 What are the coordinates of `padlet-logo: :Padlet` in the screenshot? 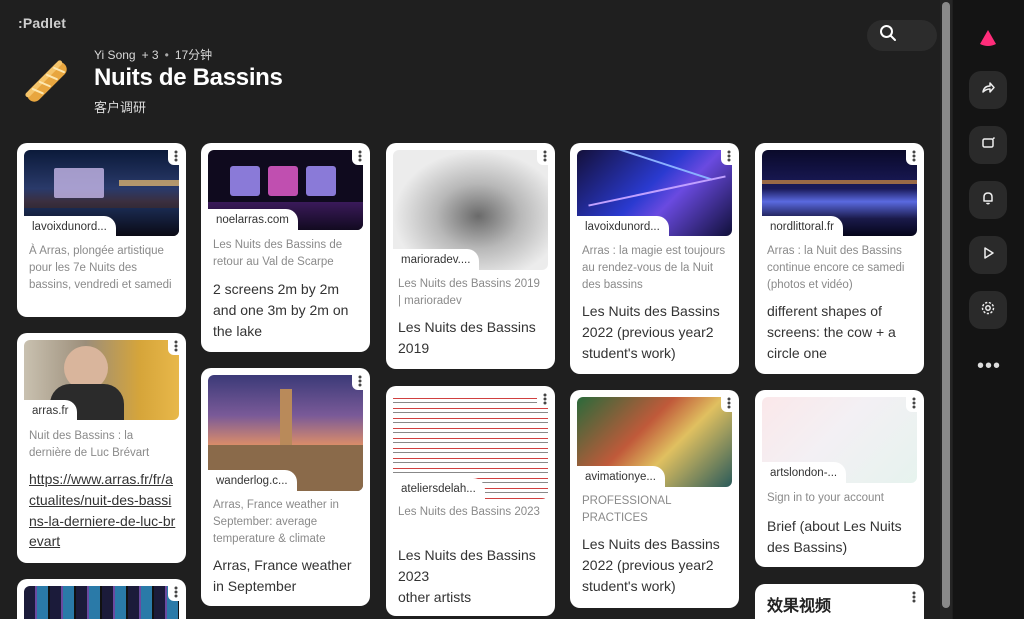 It's located at (42, 23).